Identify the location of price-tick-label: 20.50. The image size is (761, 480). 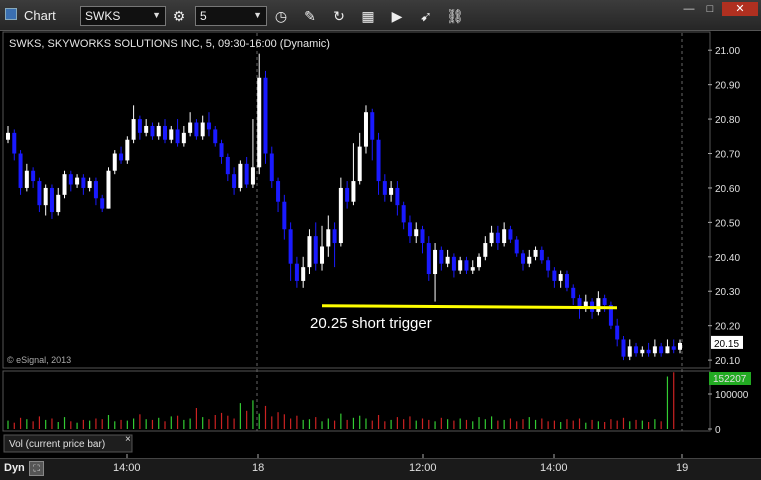
(727, 223).